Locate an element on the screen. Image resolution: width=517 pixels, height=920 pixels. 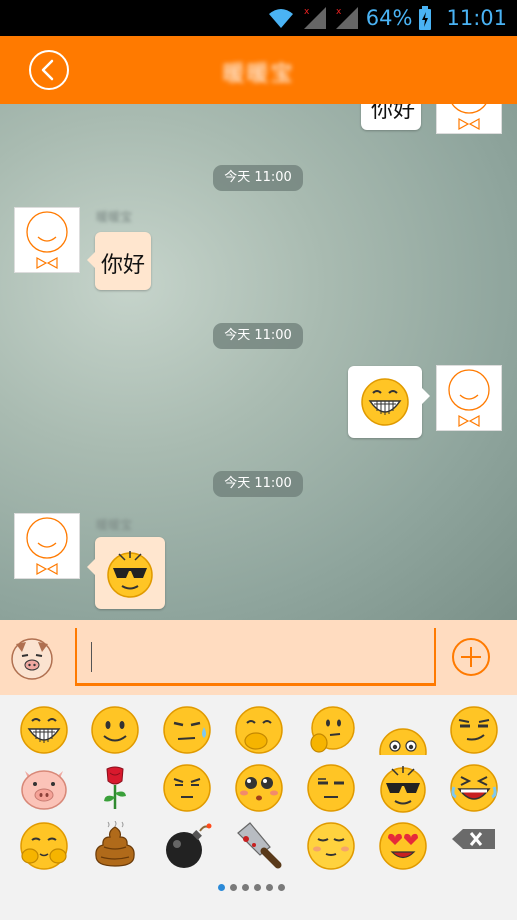
message-bubble: 你好 is located at coordinates (119, 261).